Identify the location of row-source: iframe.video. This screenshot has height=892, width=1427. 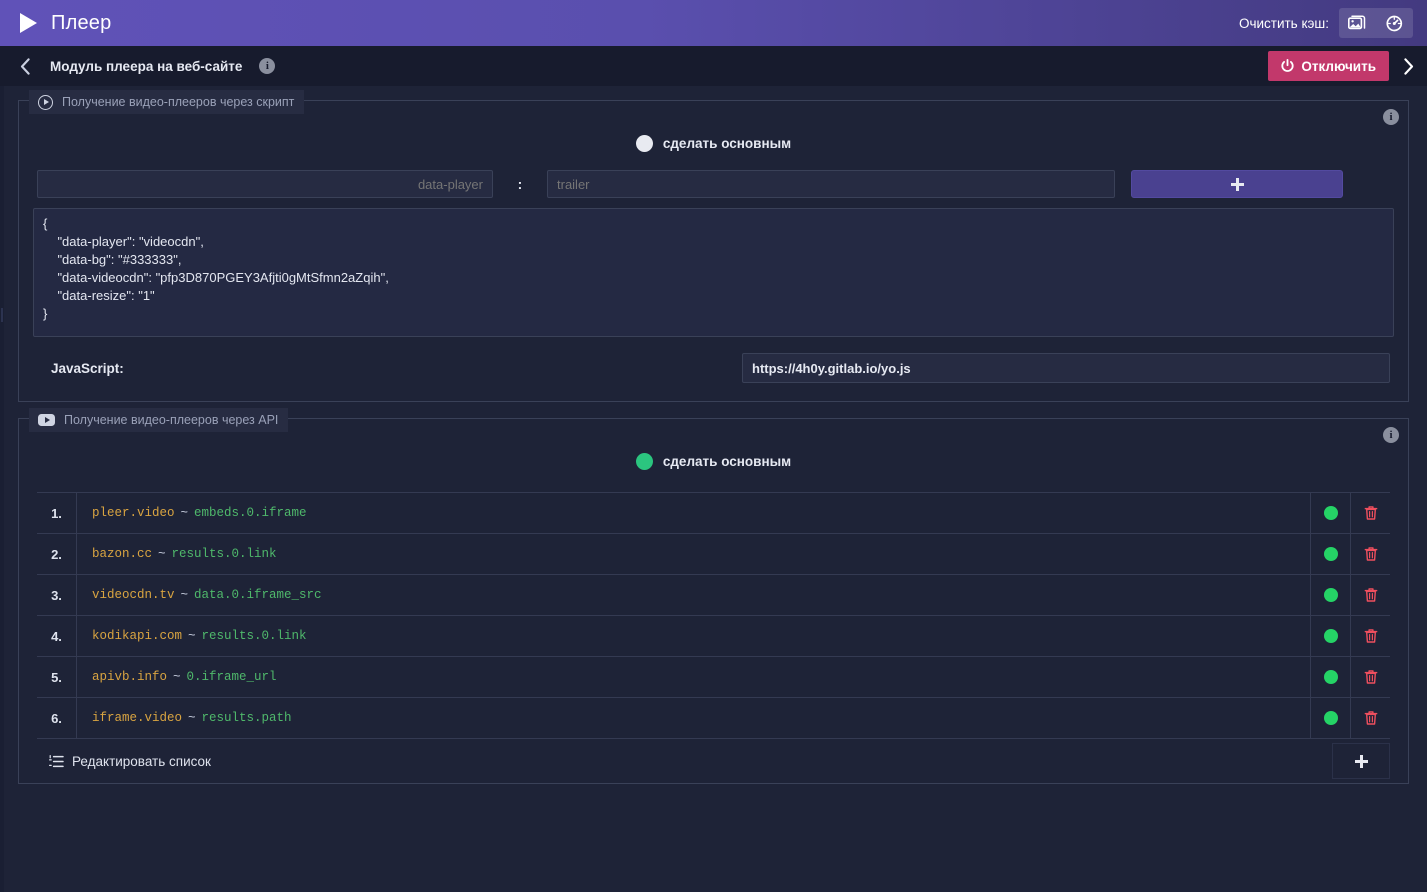
(137, 718).